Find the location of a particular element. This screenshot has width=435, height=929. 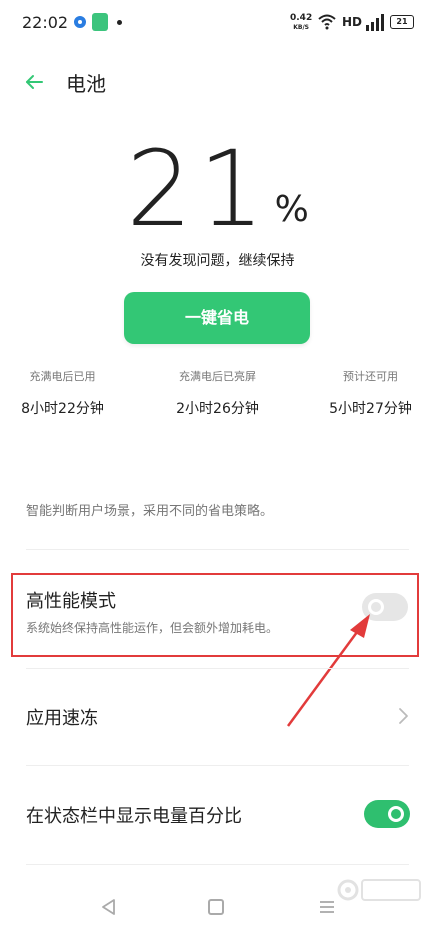

notification-dot-icon is located at coordinates (119, 22).